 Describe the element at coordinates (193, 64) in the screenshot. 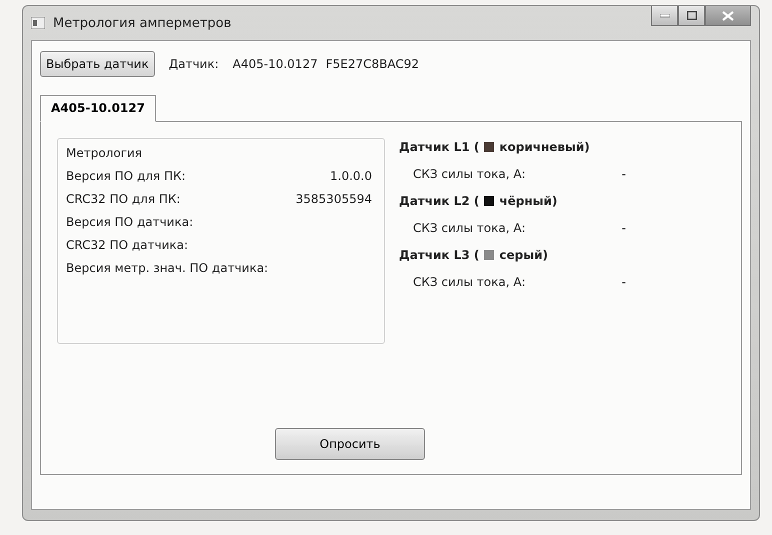

I see `sensor-label: Датчик:` at that location.